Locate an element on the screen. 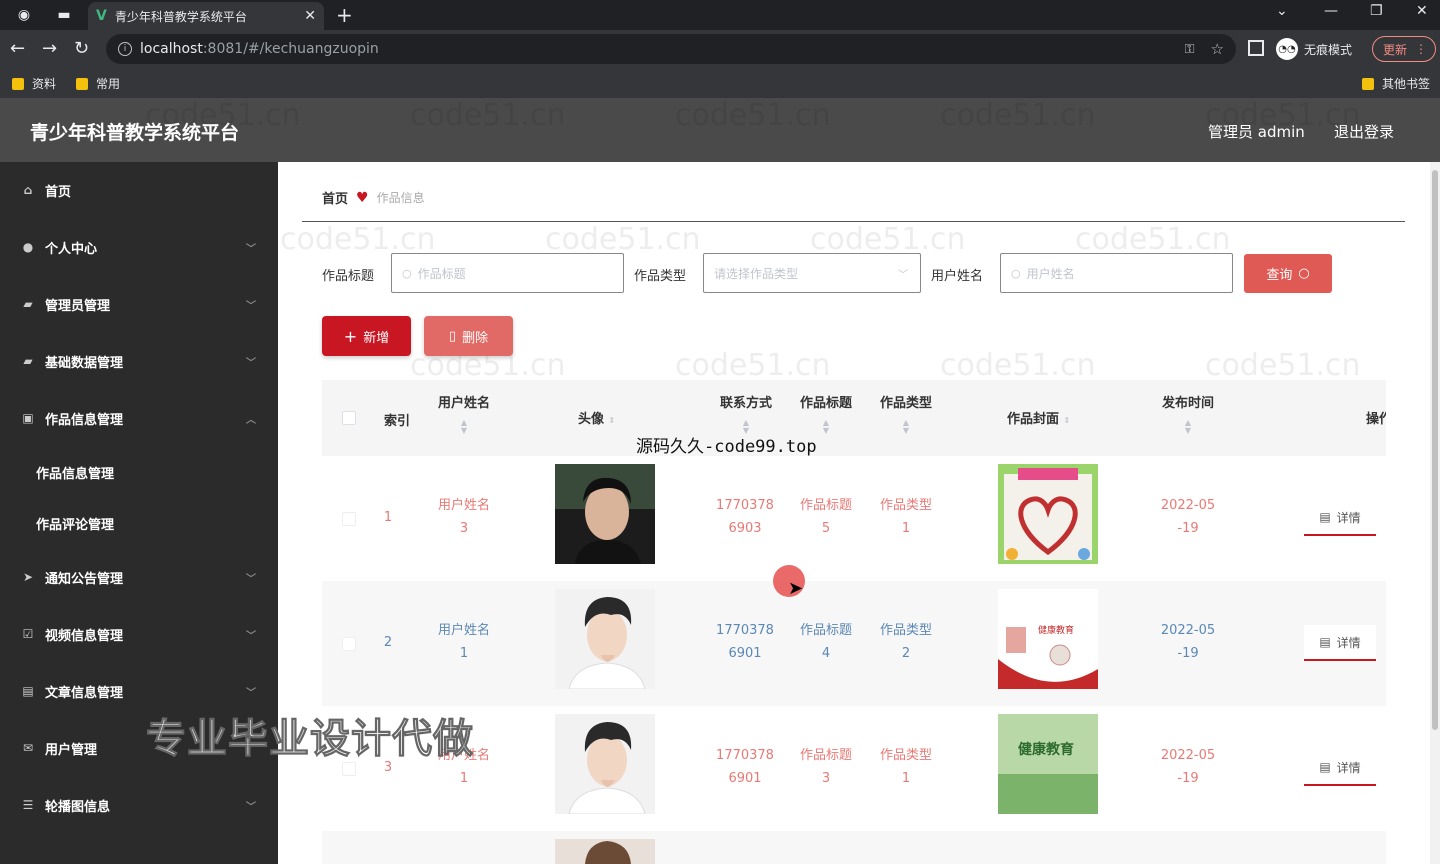 The height and width of the screenshot is (864, 1440). username-number: 1 is located at coordinates (464, 653).